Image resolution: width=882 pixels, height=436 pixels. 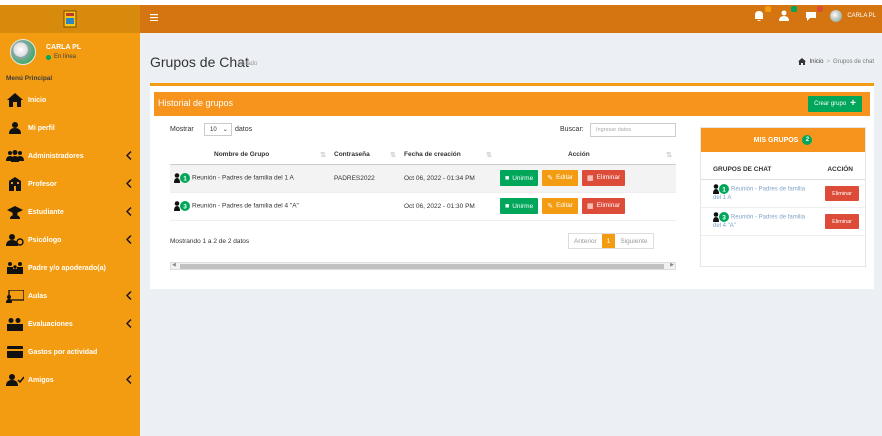 I want to click on search-placeholder: Ingresar datos, so click(x=614, y=130).